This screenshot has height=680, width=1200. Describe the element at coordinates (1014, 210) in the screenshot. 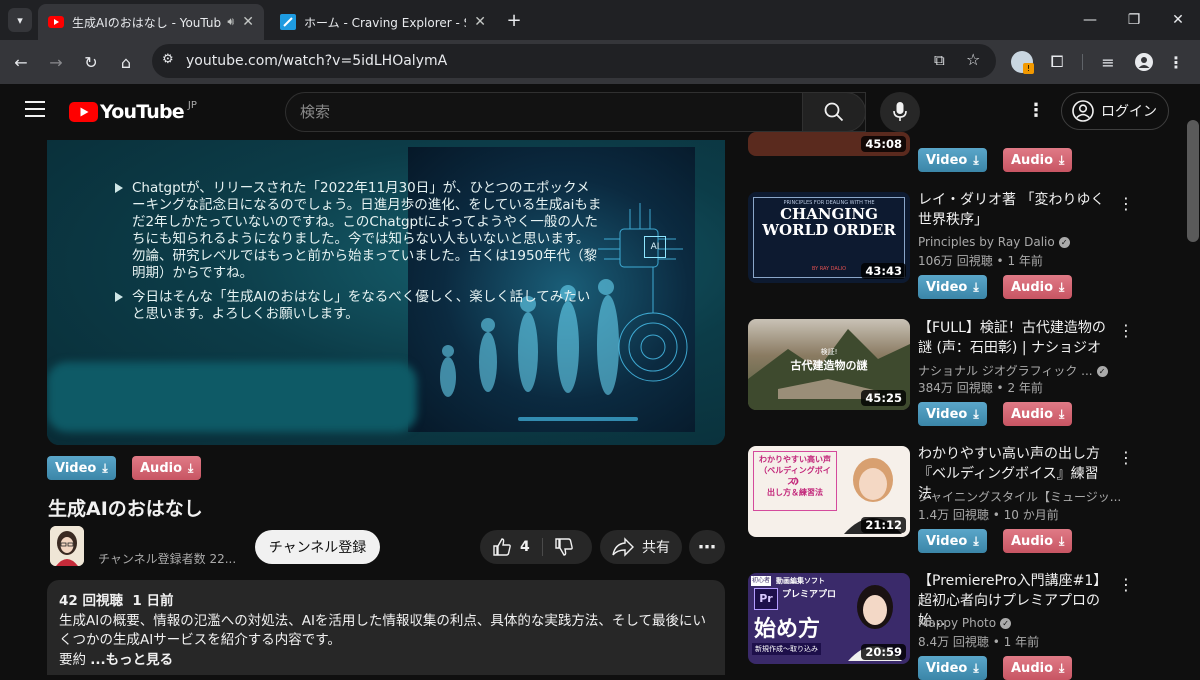

I see `related-title: レイ・ダリオ著 「変わりゆく世界秩序」` at that location.